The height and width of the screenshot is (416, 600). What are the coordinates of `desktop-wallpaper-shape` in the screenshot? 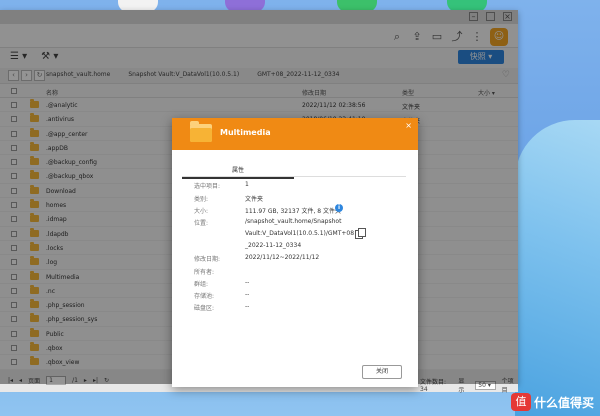 It's located at (557, 268).